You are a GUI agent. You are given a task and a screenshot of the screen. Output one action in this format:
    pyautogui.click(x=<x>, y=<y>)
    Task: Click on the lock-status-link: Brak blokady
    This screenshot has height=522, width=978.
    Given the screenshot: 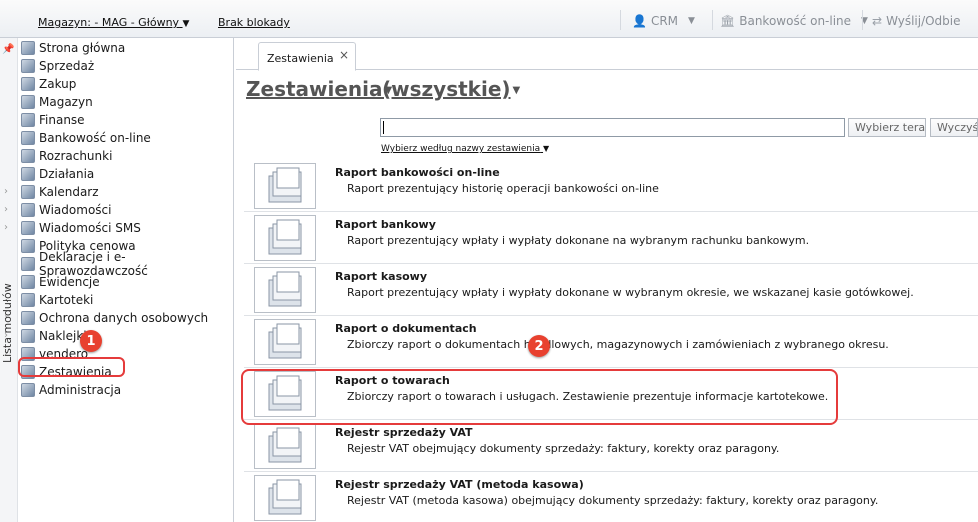 What is the action you would take?
    pyautogui.click(x=254, y=22)
    